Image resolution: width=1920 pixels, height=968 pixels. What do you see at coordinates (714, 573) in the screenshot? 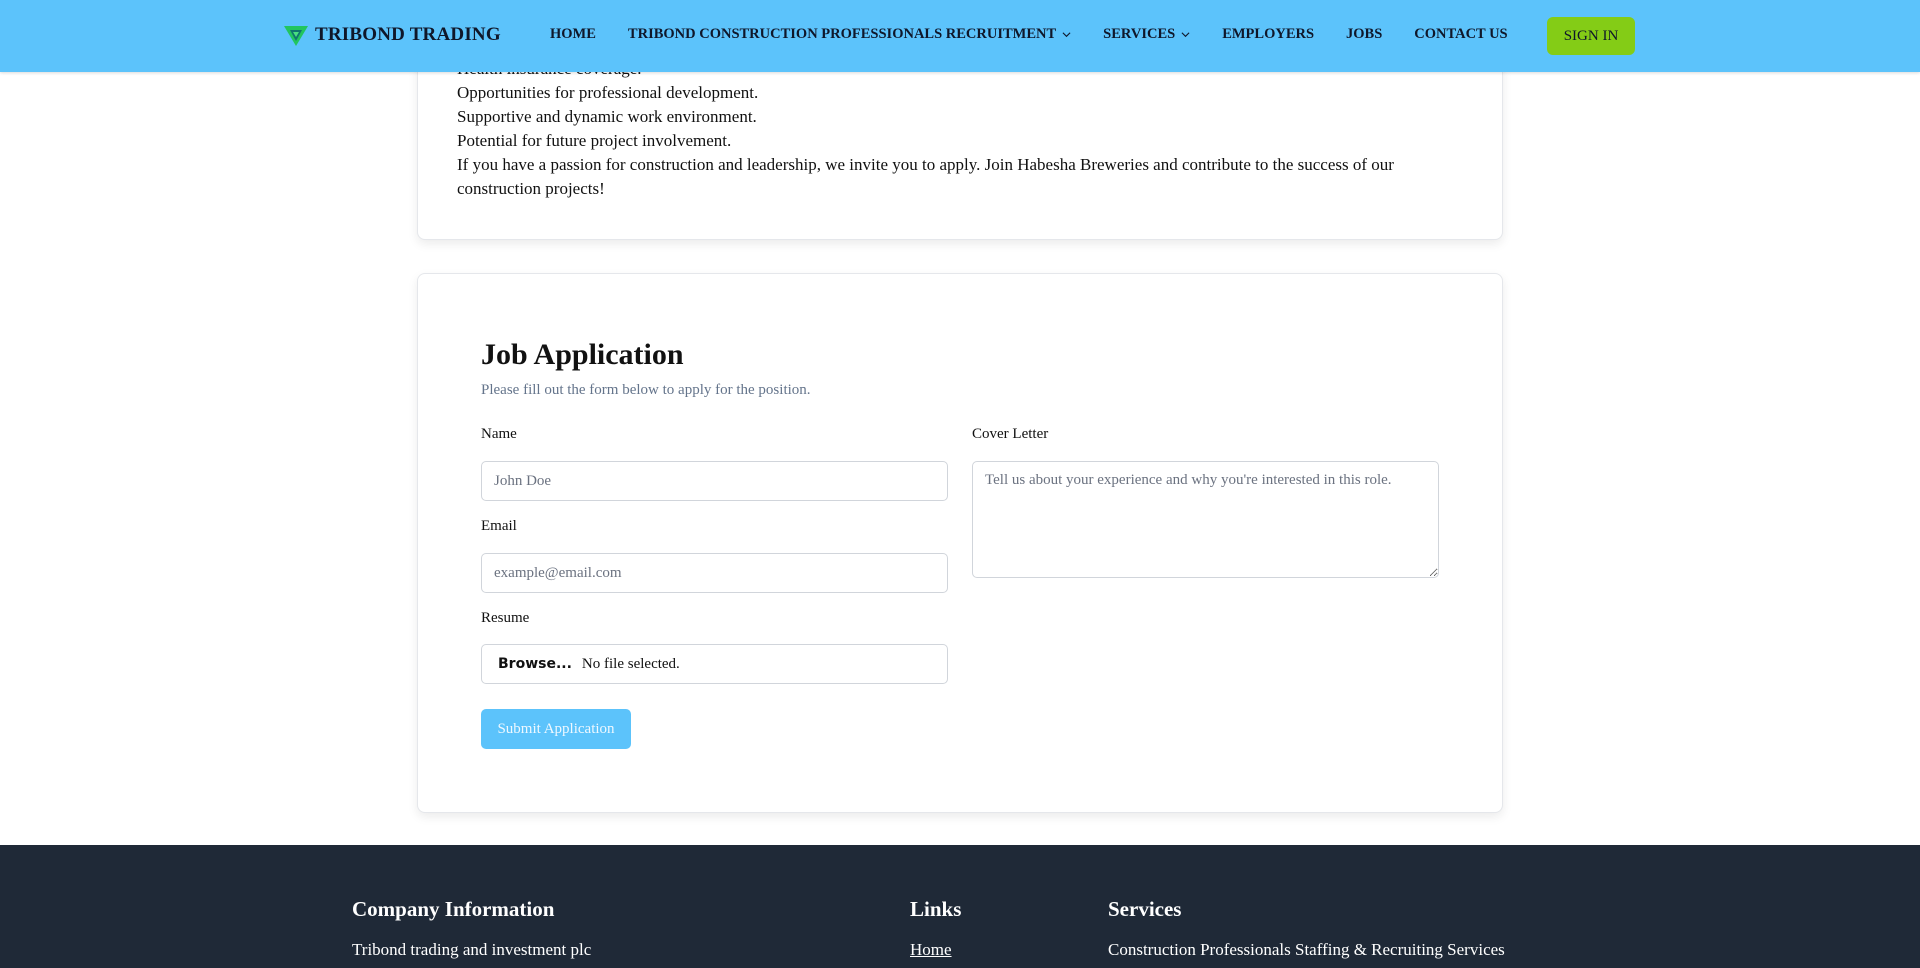
I see `email-input` at bounding box center [714, 573].